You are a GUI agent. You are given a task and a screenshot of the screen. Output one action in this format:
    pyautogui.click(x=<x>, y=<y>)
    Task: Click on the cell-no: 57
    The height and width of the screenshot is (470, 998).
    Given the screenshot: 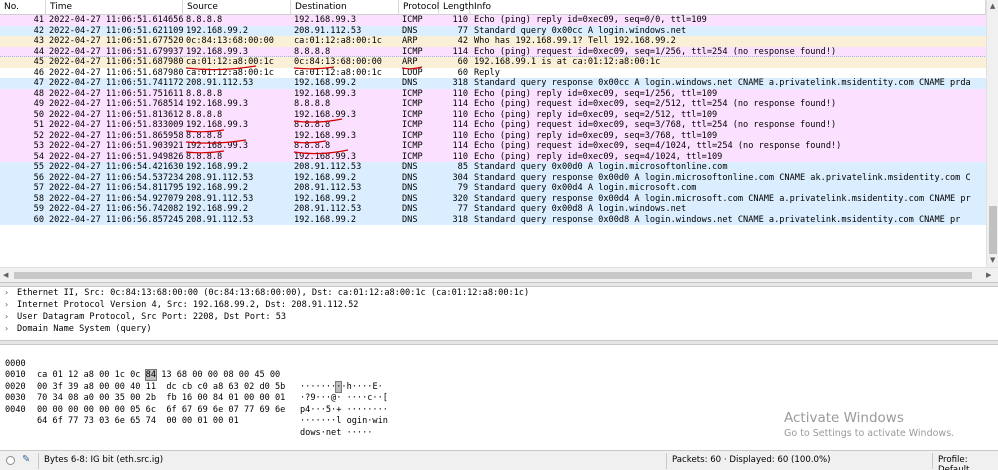 What is the action you would take?
    pyautogui.click(x=38, y=188)
    